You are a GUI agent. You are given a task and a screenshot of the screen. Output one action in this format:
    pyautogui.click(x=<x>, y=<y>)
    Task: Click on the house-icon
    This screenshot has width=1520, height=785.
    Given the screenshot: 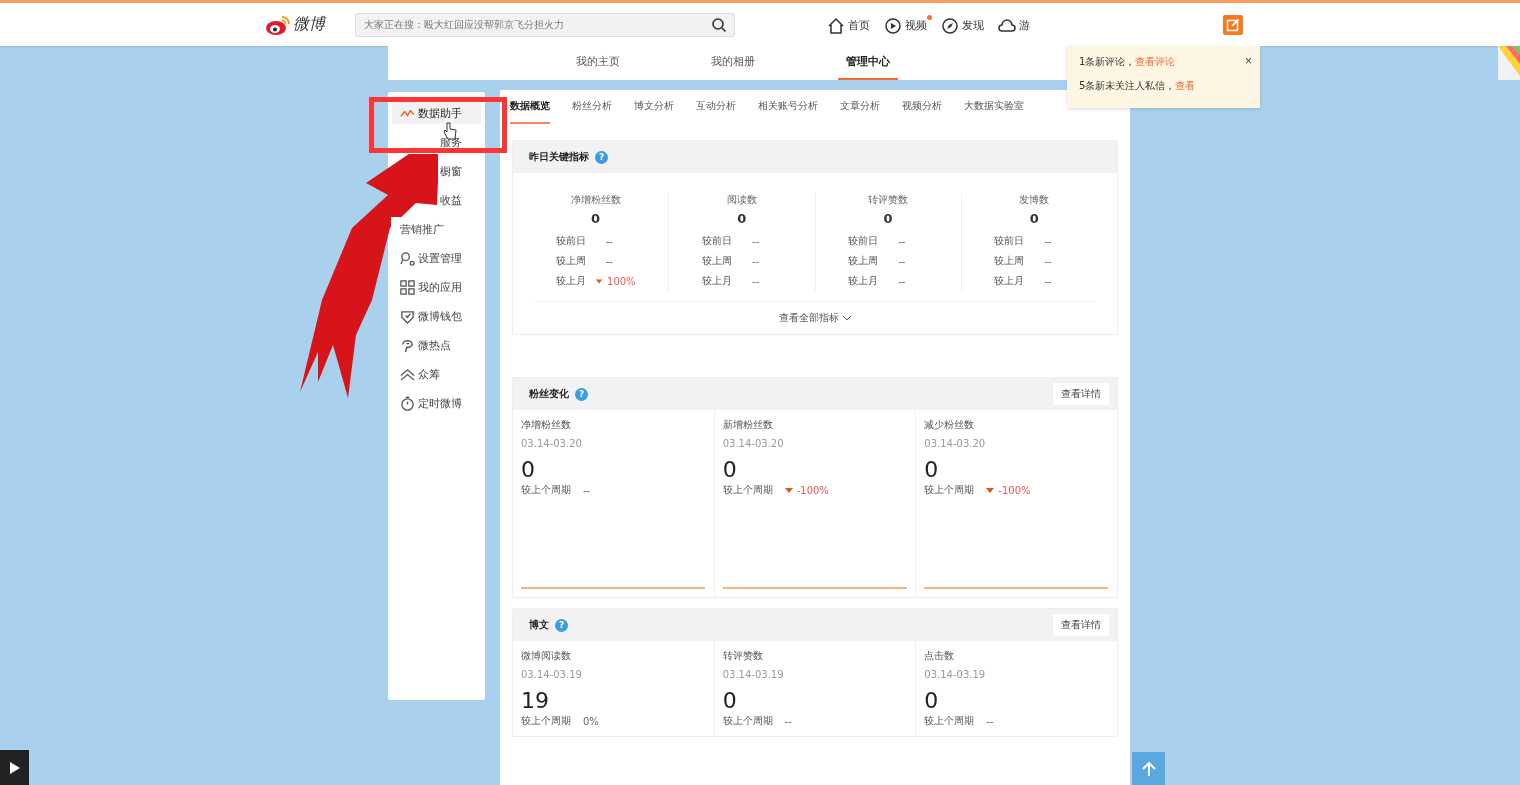 What is the action you would take?
    pyautogui.click(x=836, y=25)
    